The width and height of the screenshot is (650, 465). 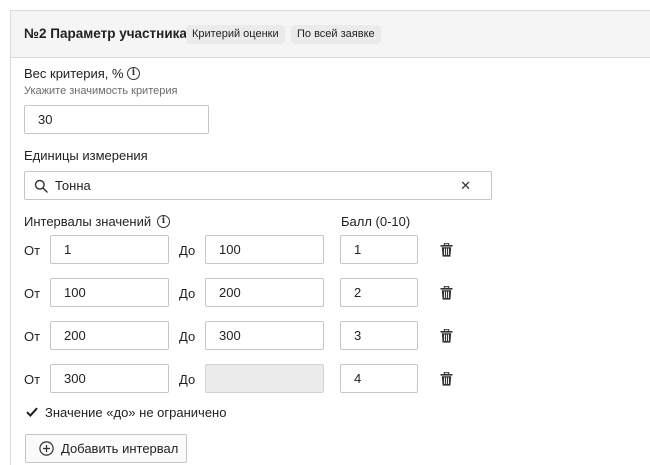 What do you see at coordinates (379, 292) in the screenshot?
I see `interval-score-input: 2` at bounding box center [379, 292].